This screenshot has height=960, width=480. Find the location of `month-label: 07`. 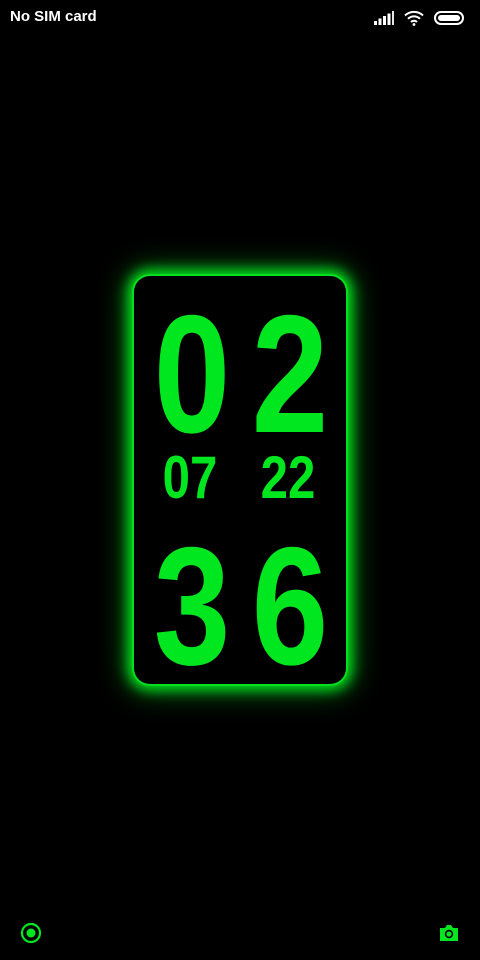

month-label: 07 is located at coordinates (190, 477).